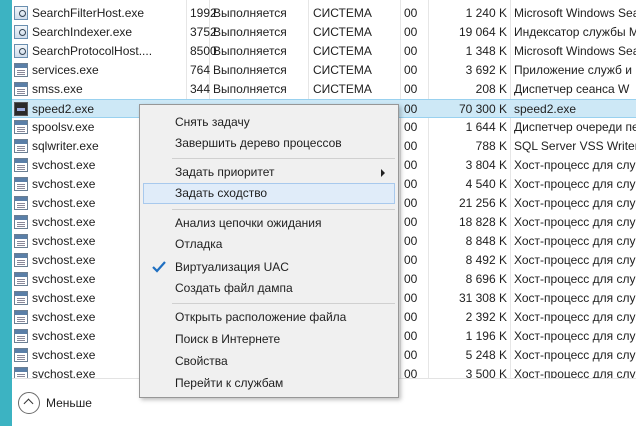 Image resolution: width=636 pixels, height=427 pixels. What do you see at coordinates (258, 143) in the screenshot?
I see `menu-item-label: Завершить дерево процессов` at bounding box center [258, 143].